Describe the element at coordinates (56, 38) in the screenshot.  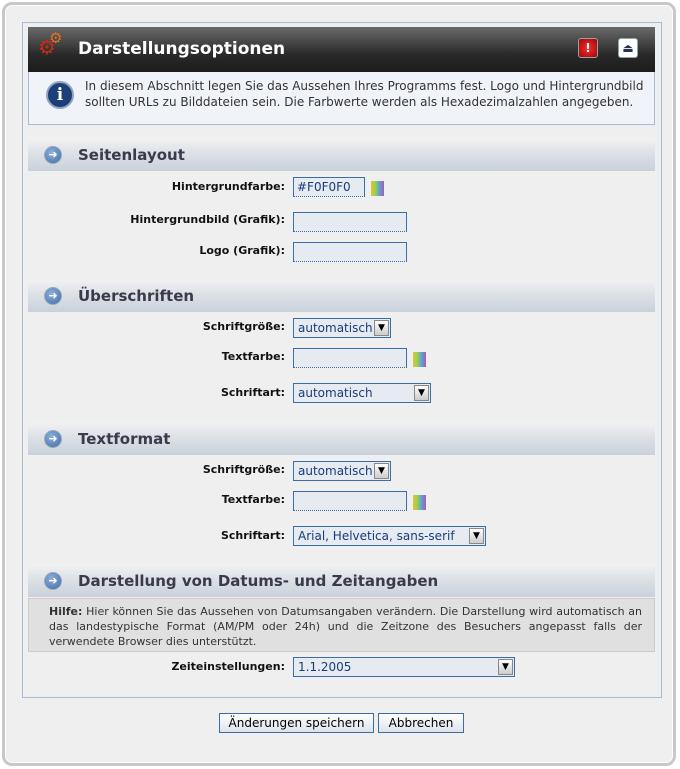
I see `gear-small-icon: ⚙` at that location.